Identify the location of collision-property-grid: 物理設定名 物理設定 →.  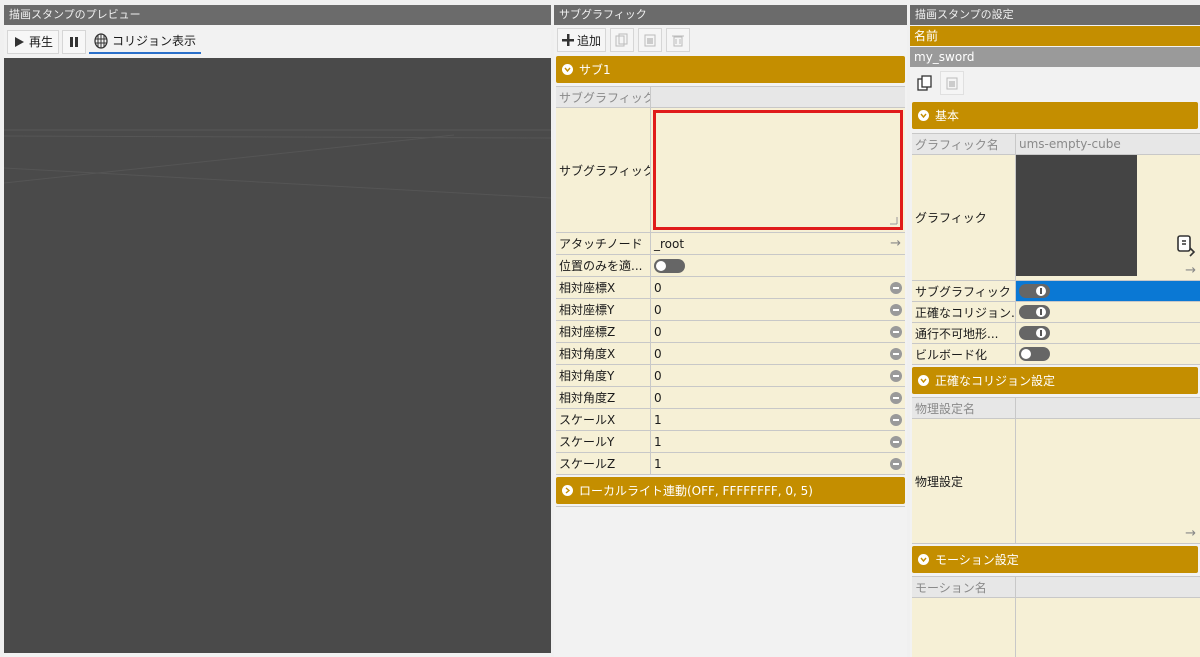
(1056, 470).